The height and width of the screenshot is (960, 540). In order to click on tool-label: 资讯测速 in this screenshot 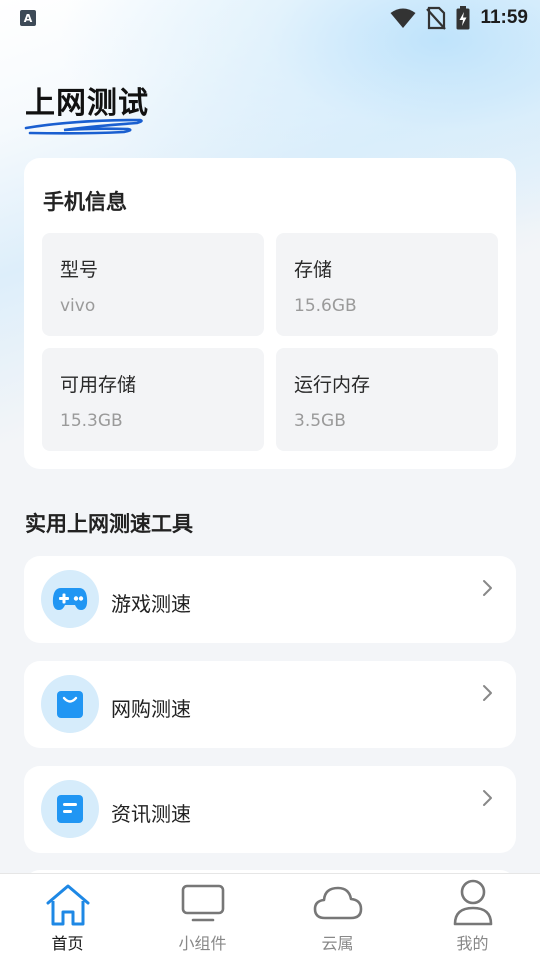, I will do `click(151, 814)`.